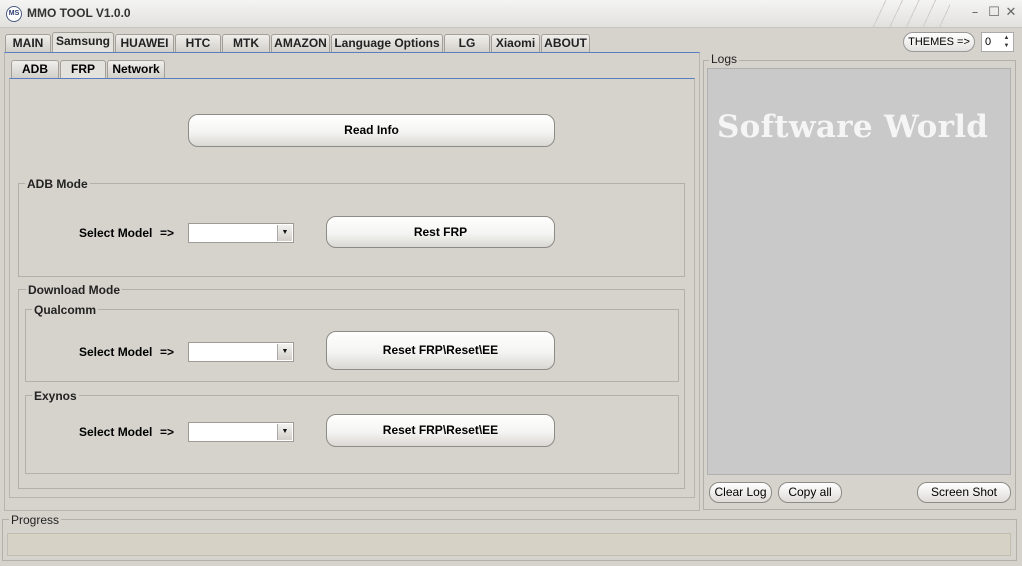  I want to click on title-bar, so click(511, 14).